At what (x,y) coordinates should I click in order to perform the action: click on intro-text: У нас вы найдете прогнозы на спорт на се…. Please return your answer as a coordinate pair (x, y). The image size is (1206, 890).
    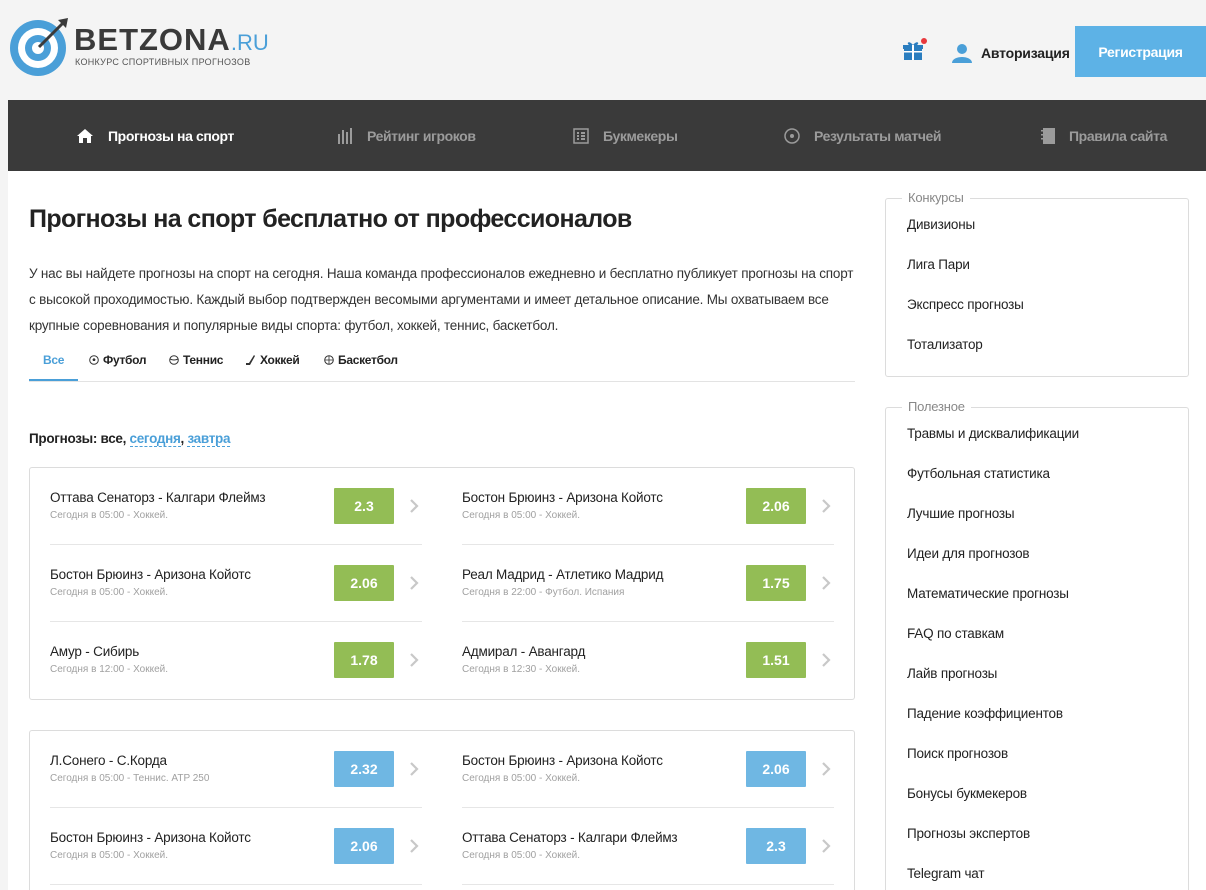
    Looking at the image, I should click on (441, 299).